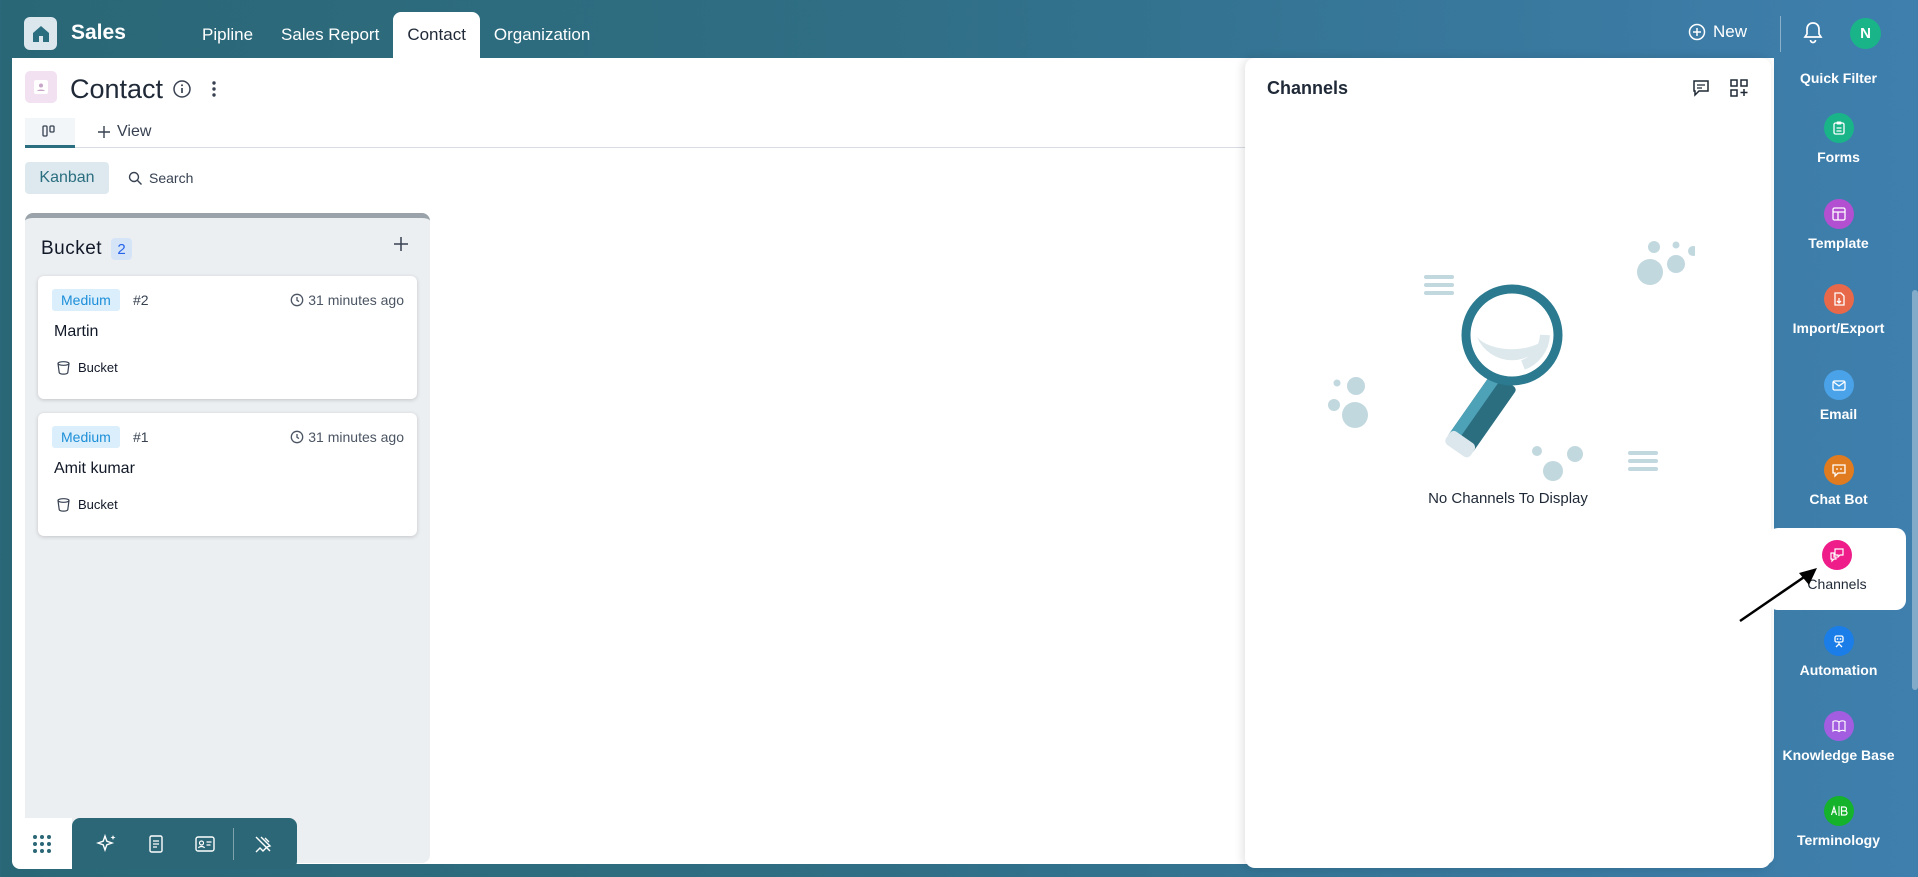  What do you see at coordinates (1838, 840) in the screenshot?
I see `sidebar-item-label: Terminology` at bounding box center [1838, 840].